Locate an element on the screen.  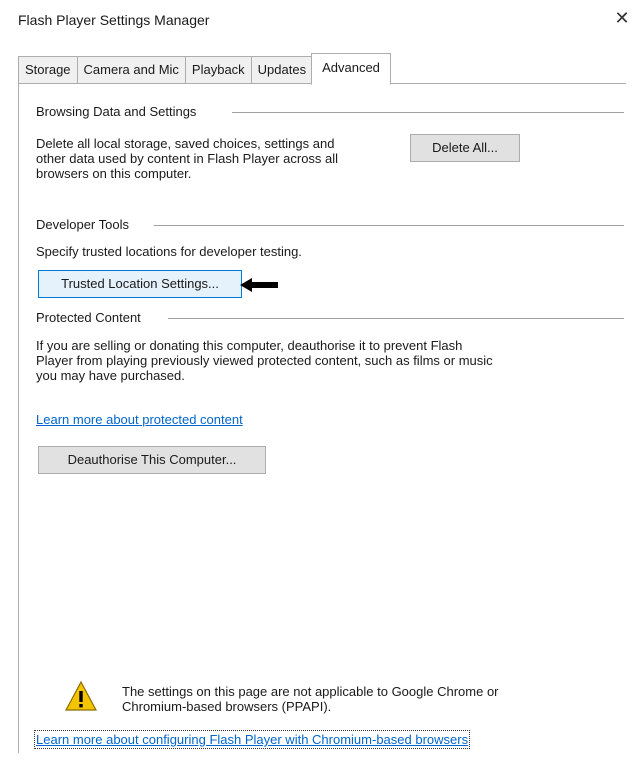
tab-updates: Updates is located at coordinates (281, 70).